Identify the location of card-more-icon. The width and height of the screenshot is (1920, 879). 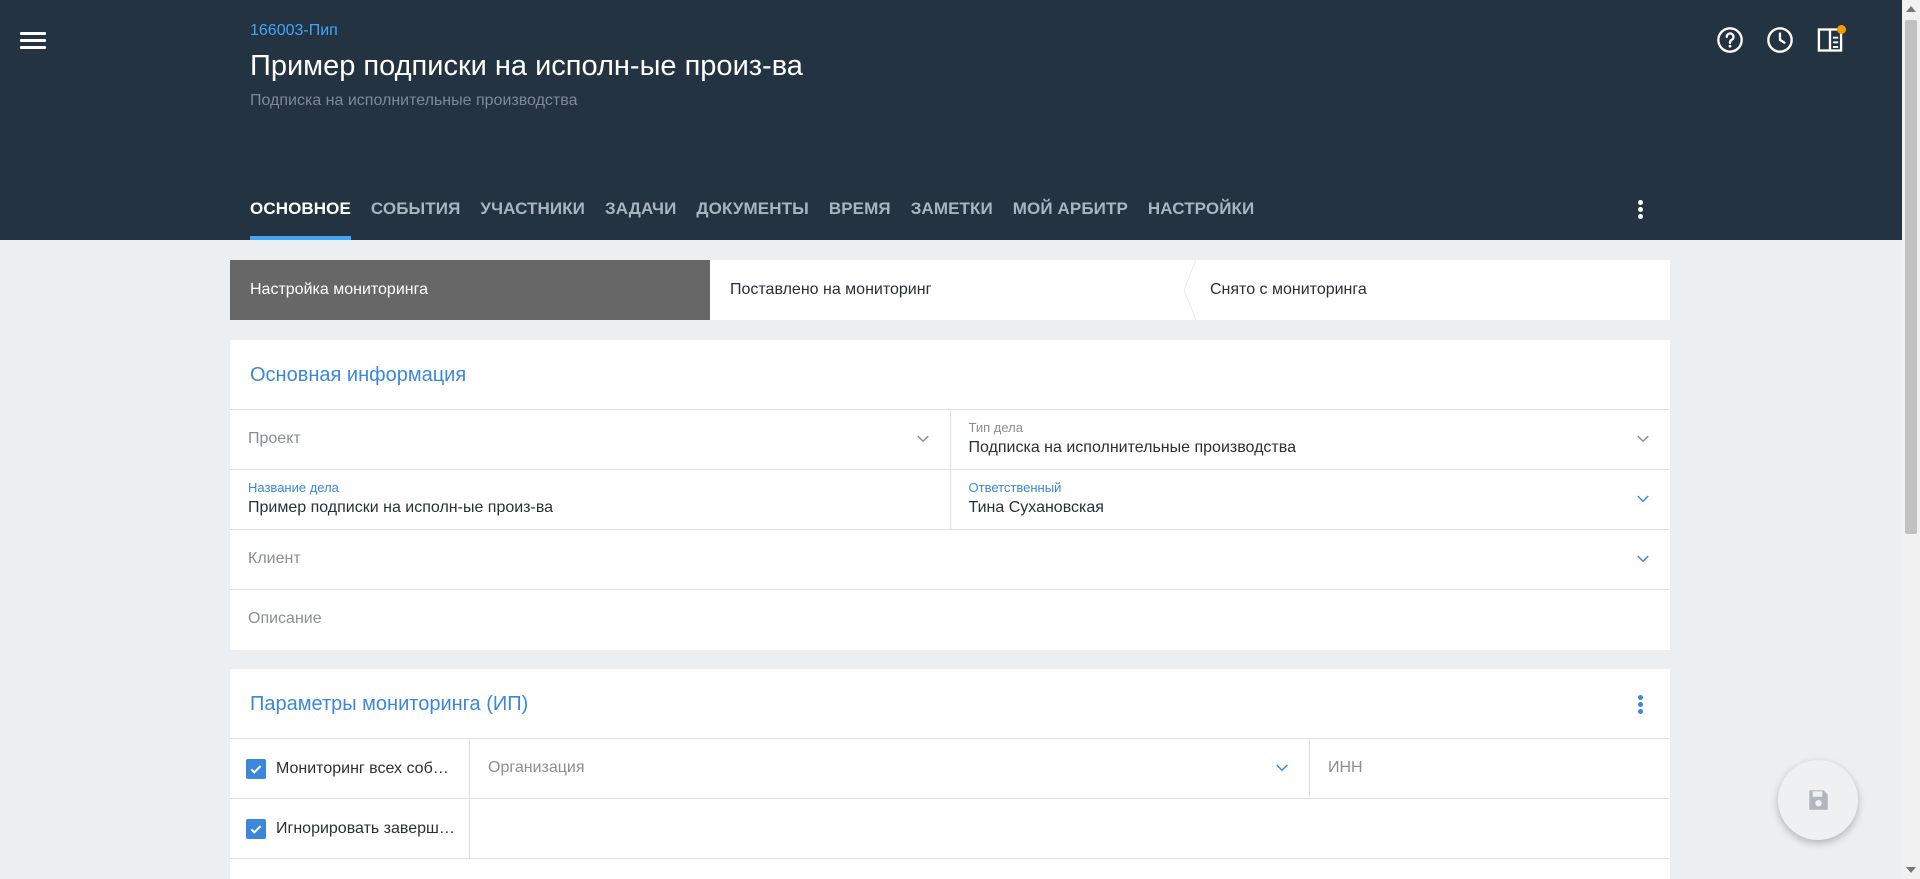
(1640, 705).